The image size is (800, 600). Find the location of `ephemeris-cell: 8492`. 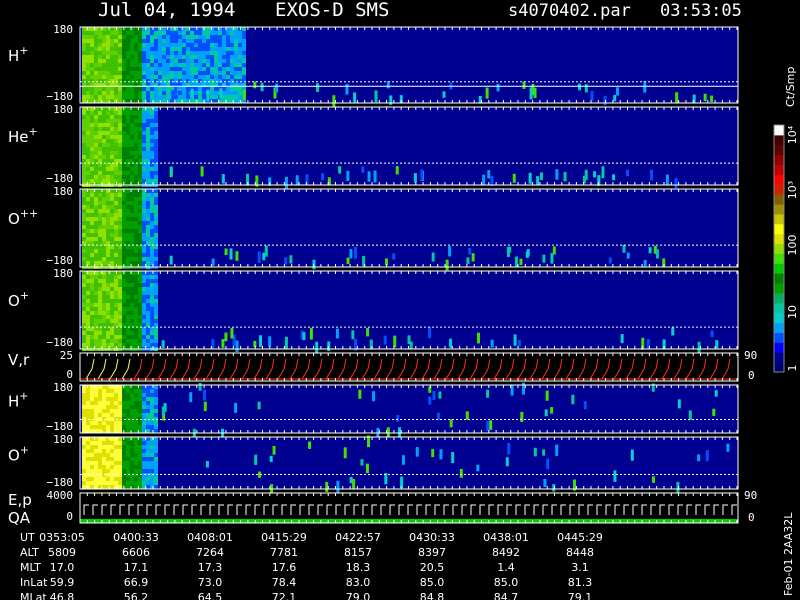

ephemeris-cell: 8492 is located at coordinates (506, 552).